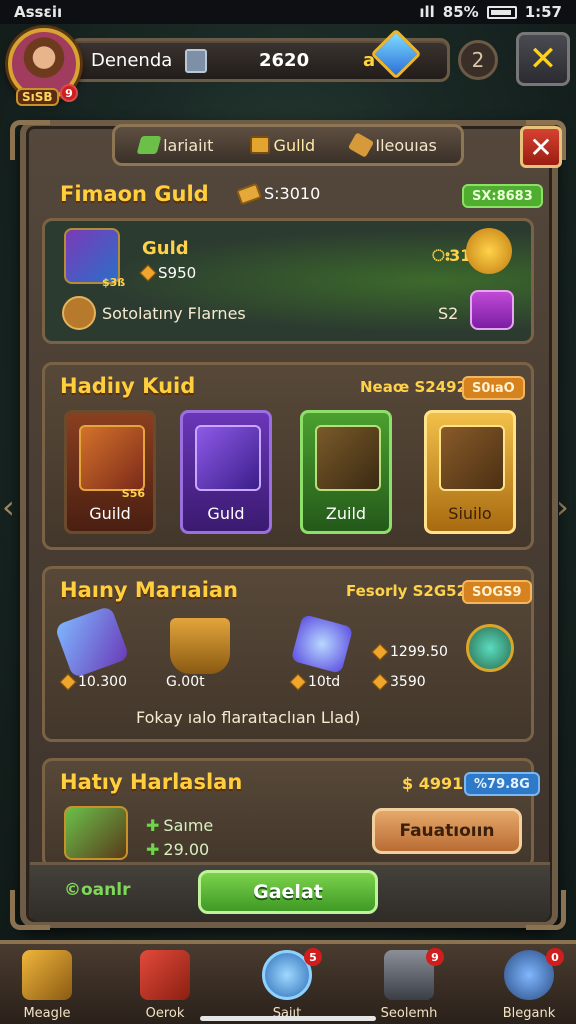 This screenshot has height=1024, width=576. I want to click on tab-guild: Gulld, so click(282, 145).